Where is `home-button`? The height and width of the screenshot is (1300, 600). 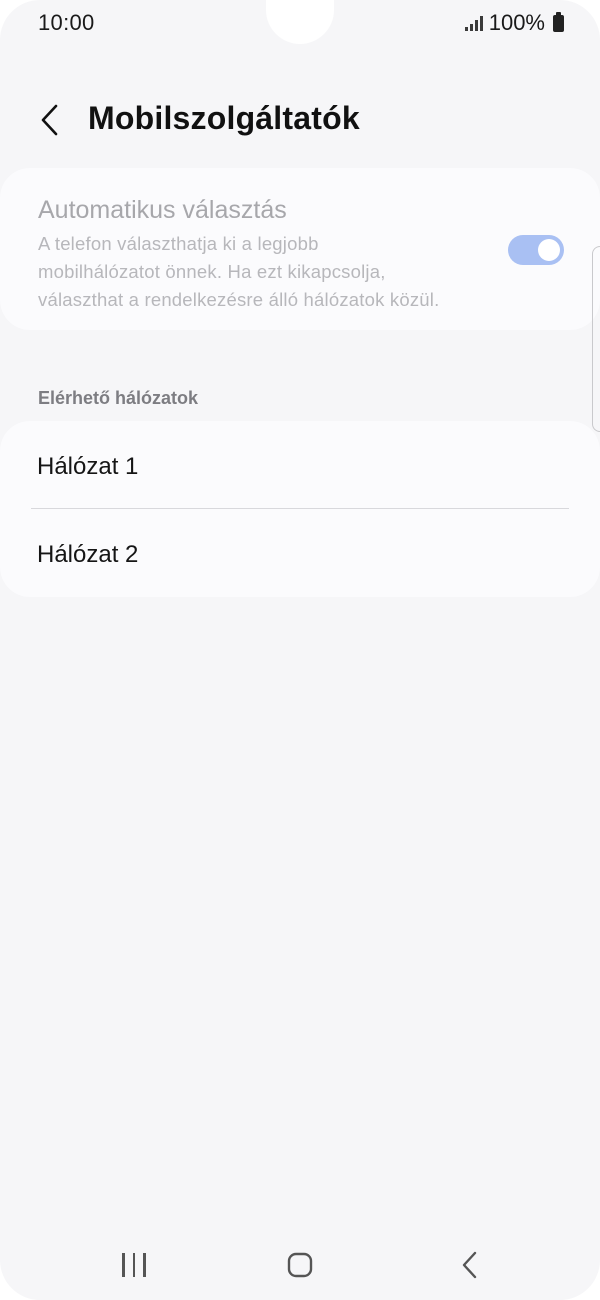 home-button is located at coordinates (300, 1265).